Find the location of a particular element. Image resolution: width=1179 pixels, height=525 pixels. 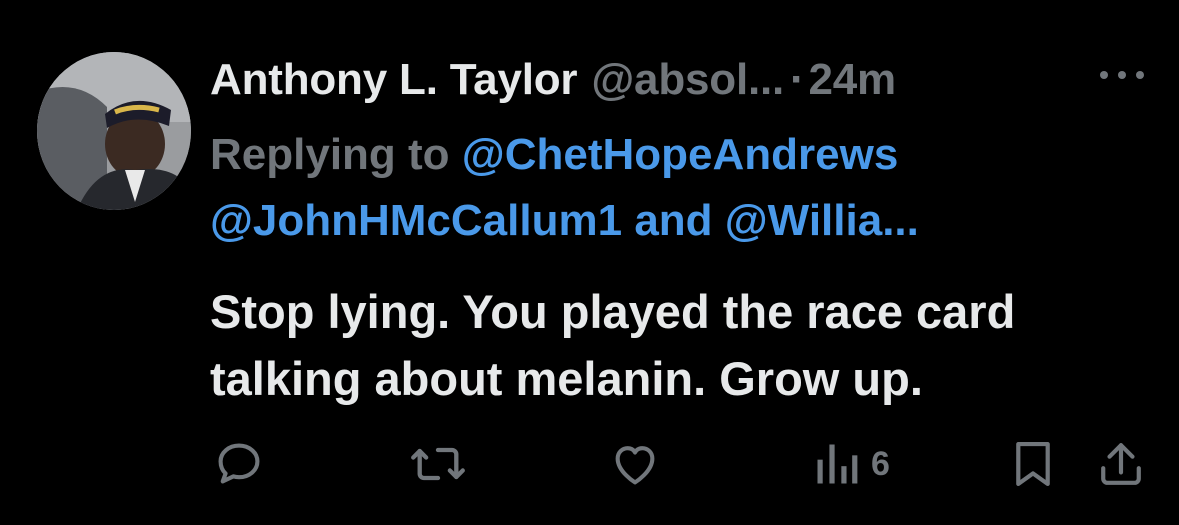

replying-user-link: @JohnHMcCallum1 is located at coordinates (416, 220).